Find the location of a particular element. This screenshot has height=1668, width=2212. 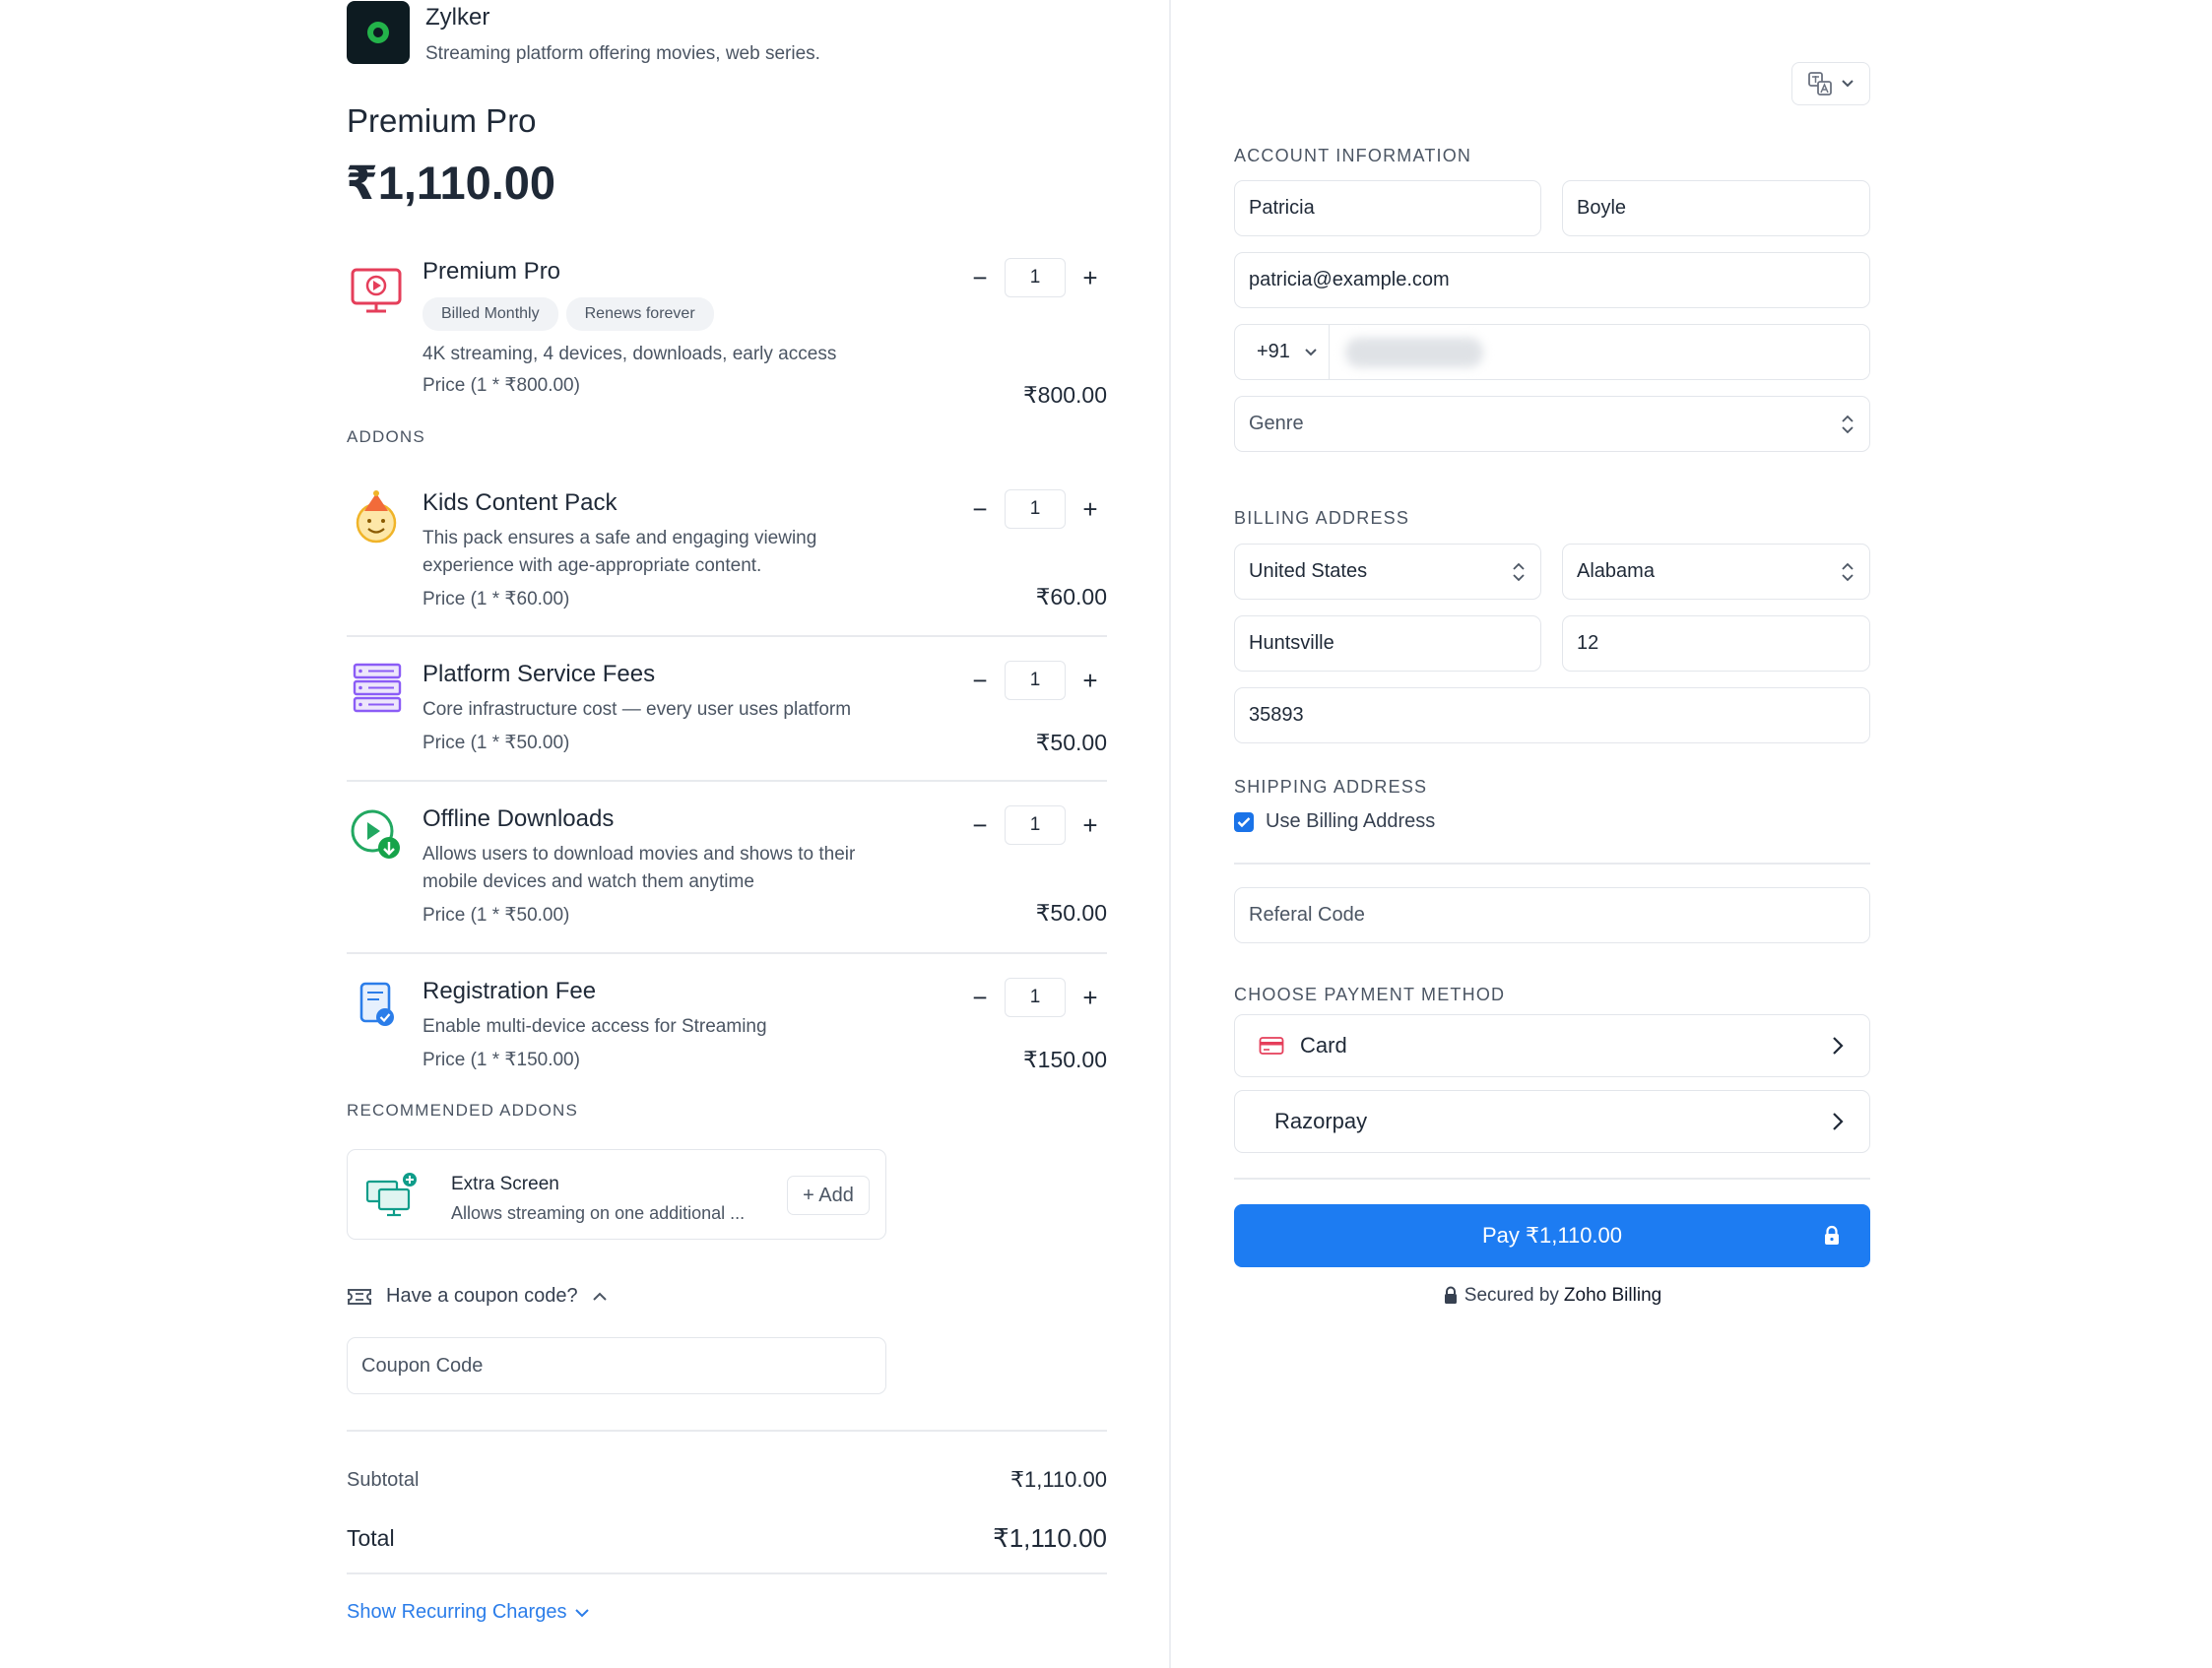

email-field: patricia@example.com is located at coordinates (1552, 280).